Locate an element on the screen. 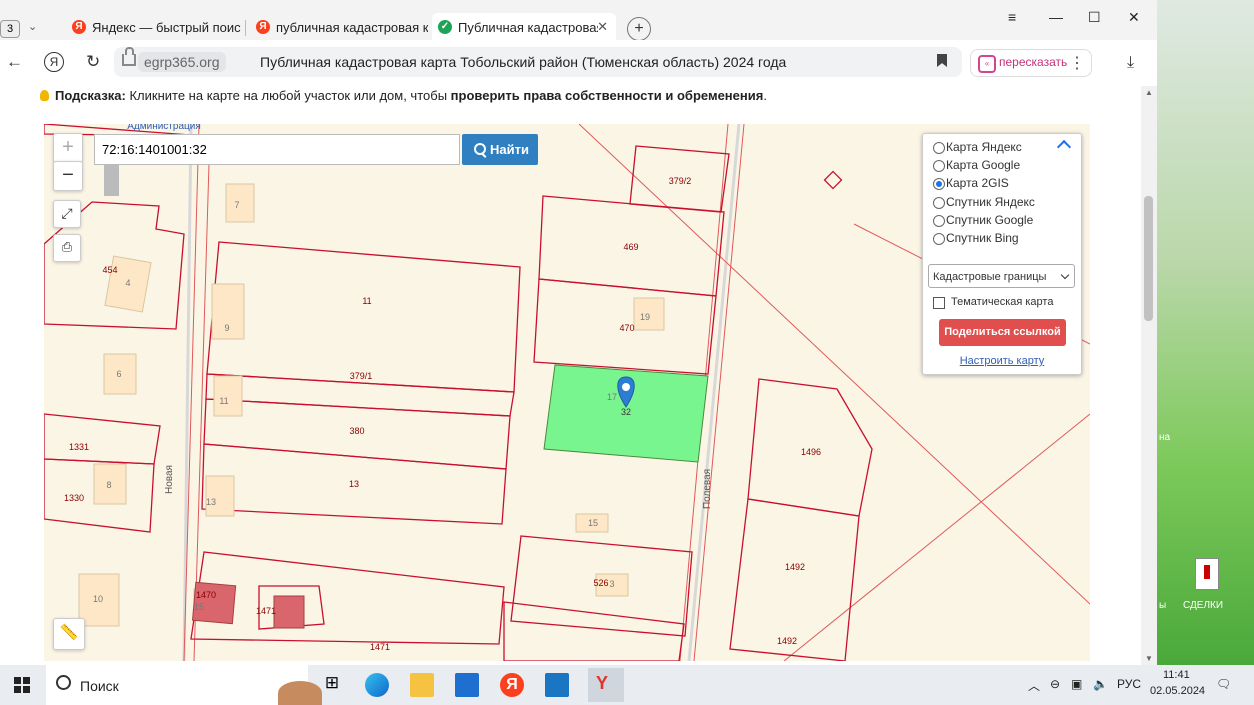 This screenshot has width=1254, height=705. new-tab-button: + is located at coordinates (639, 29).